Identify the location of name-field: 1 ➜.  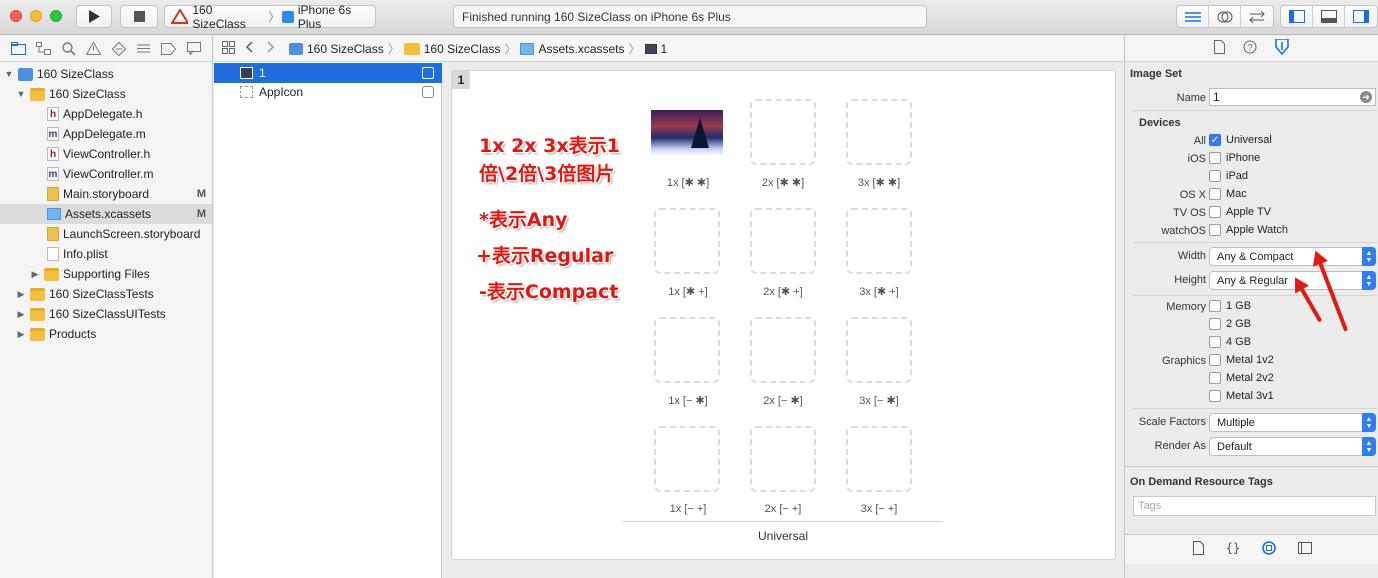
(1292, 97).